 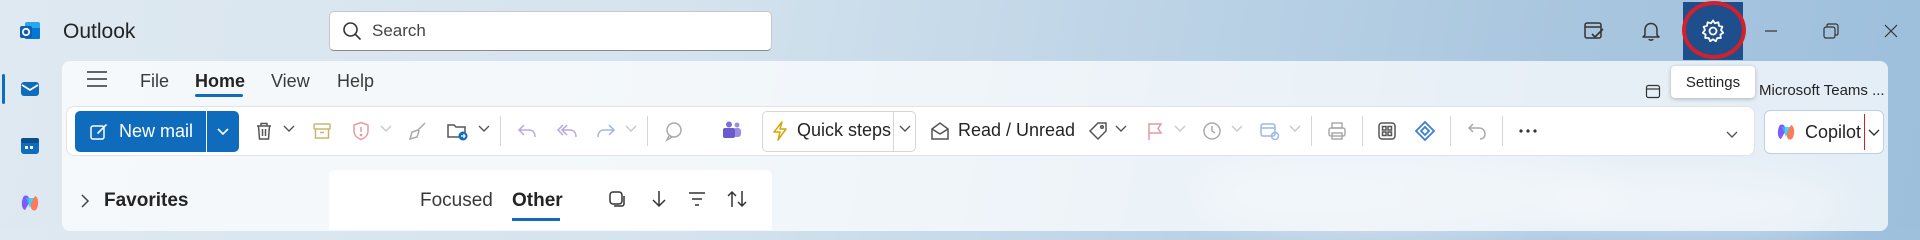 I want to click on tab-home-underline, so click(x=219, y=95).